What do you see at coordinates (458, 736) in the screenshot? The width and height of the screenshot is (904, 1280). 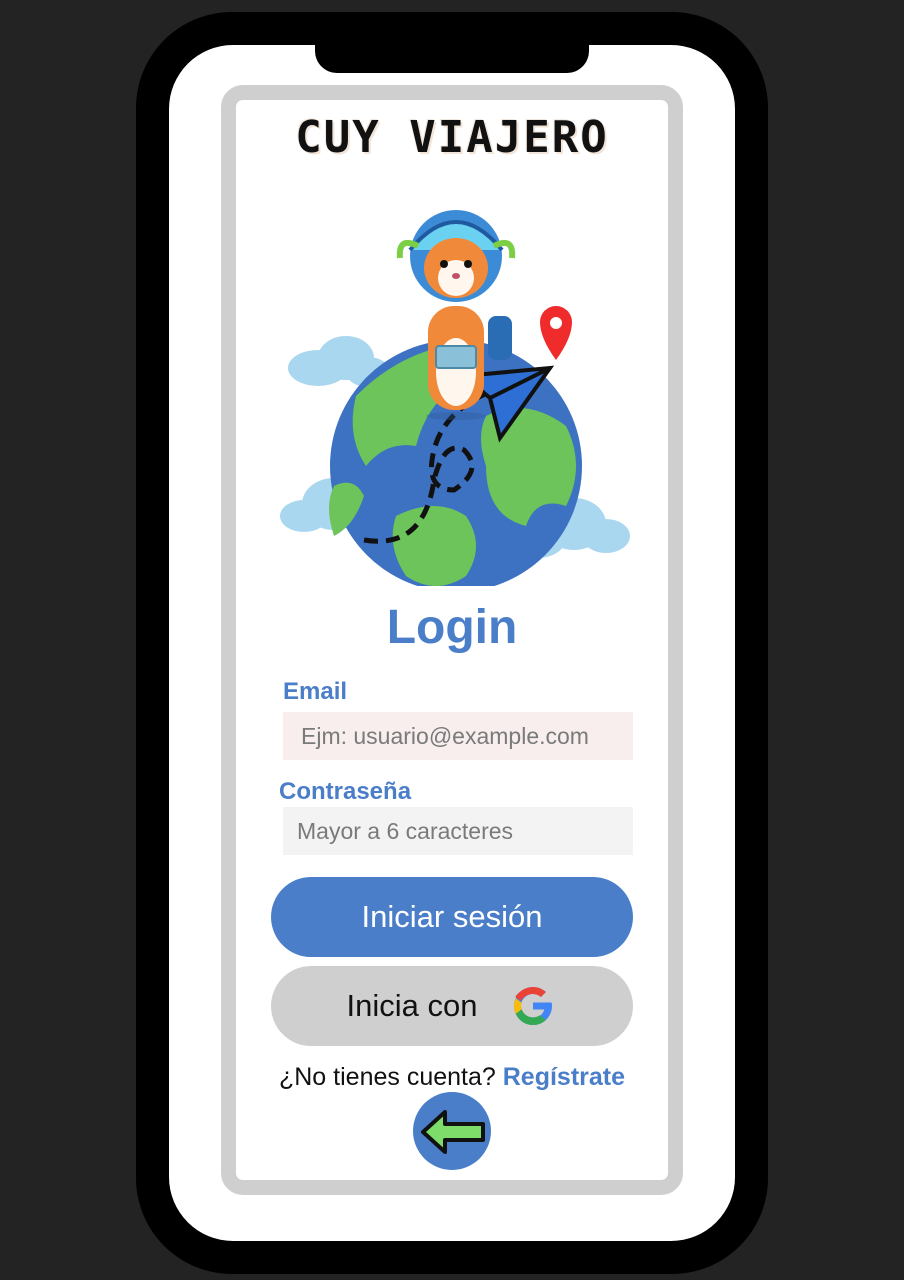 I see `email-input` at bounding box center [458, 736].